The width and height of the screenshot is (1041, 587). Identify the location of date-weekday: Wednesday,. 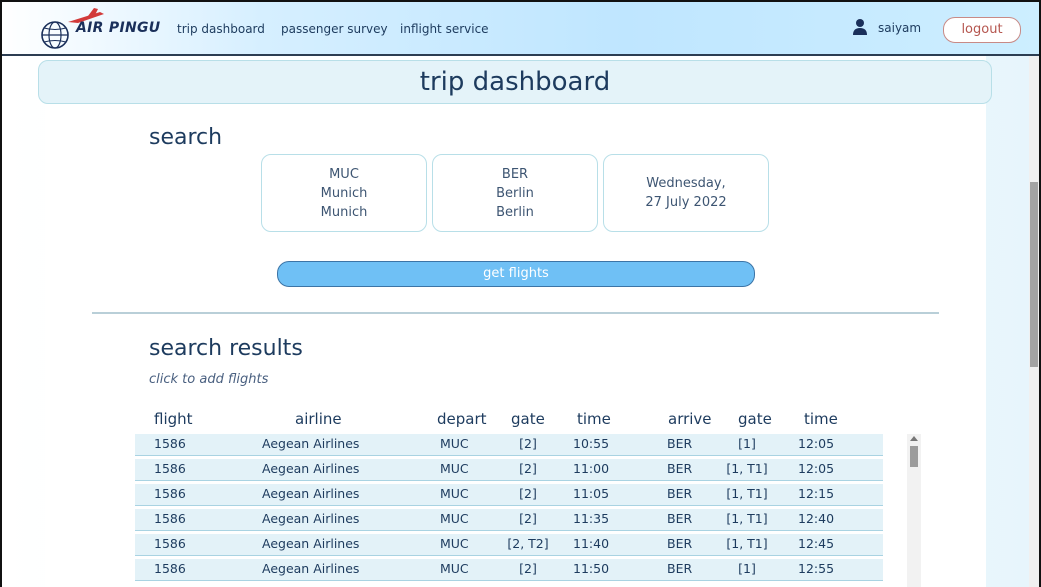
(686, 183).